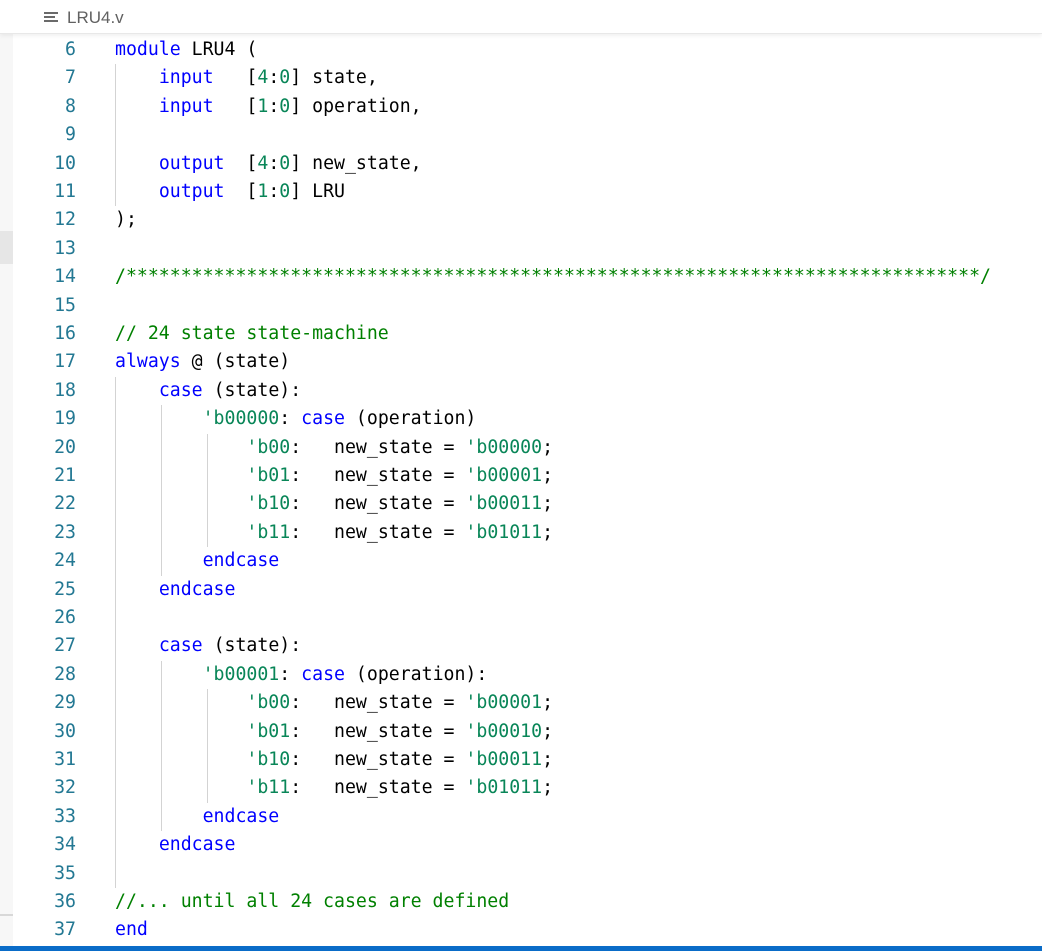 This screenshot has height=951, width=1042. I want to click on line-number: 34, so click(65, 845).